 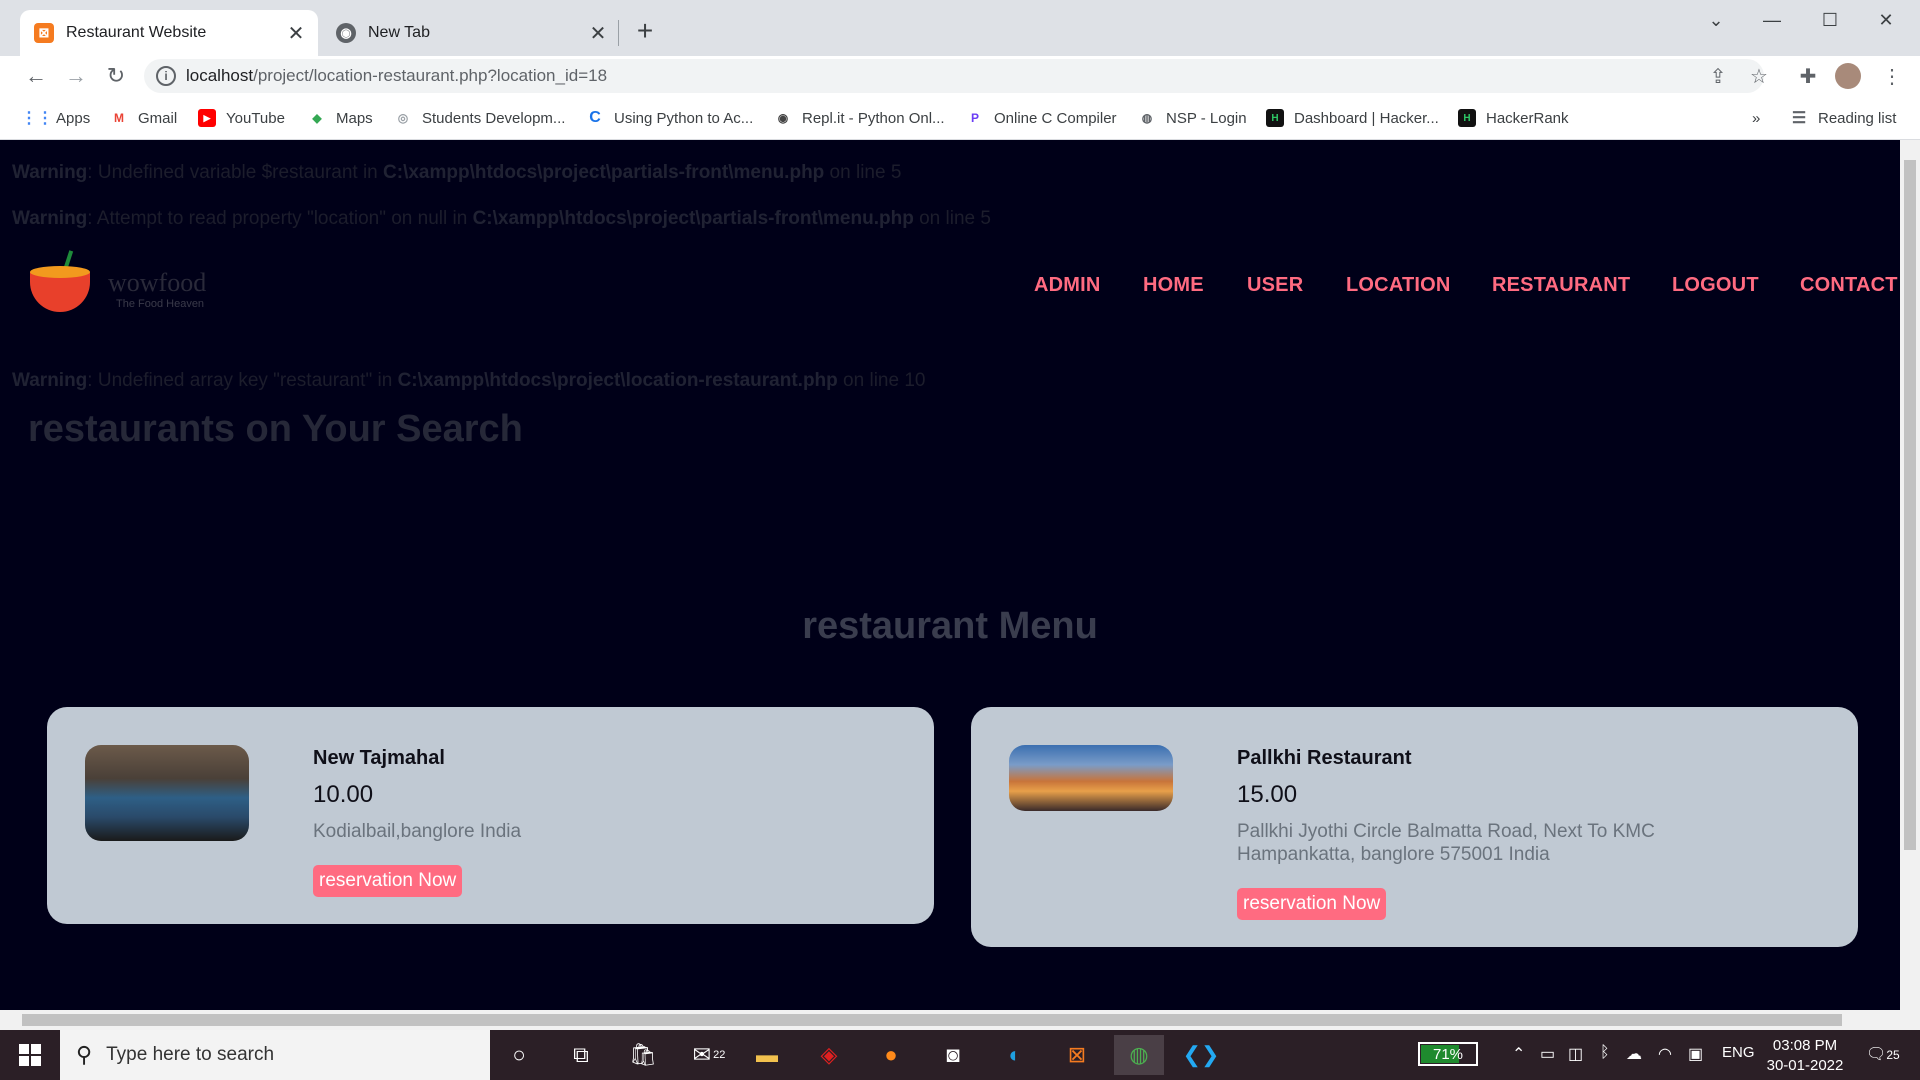 I want to click on bookmark-label: HackerRank, so click(x=1527, y=118).